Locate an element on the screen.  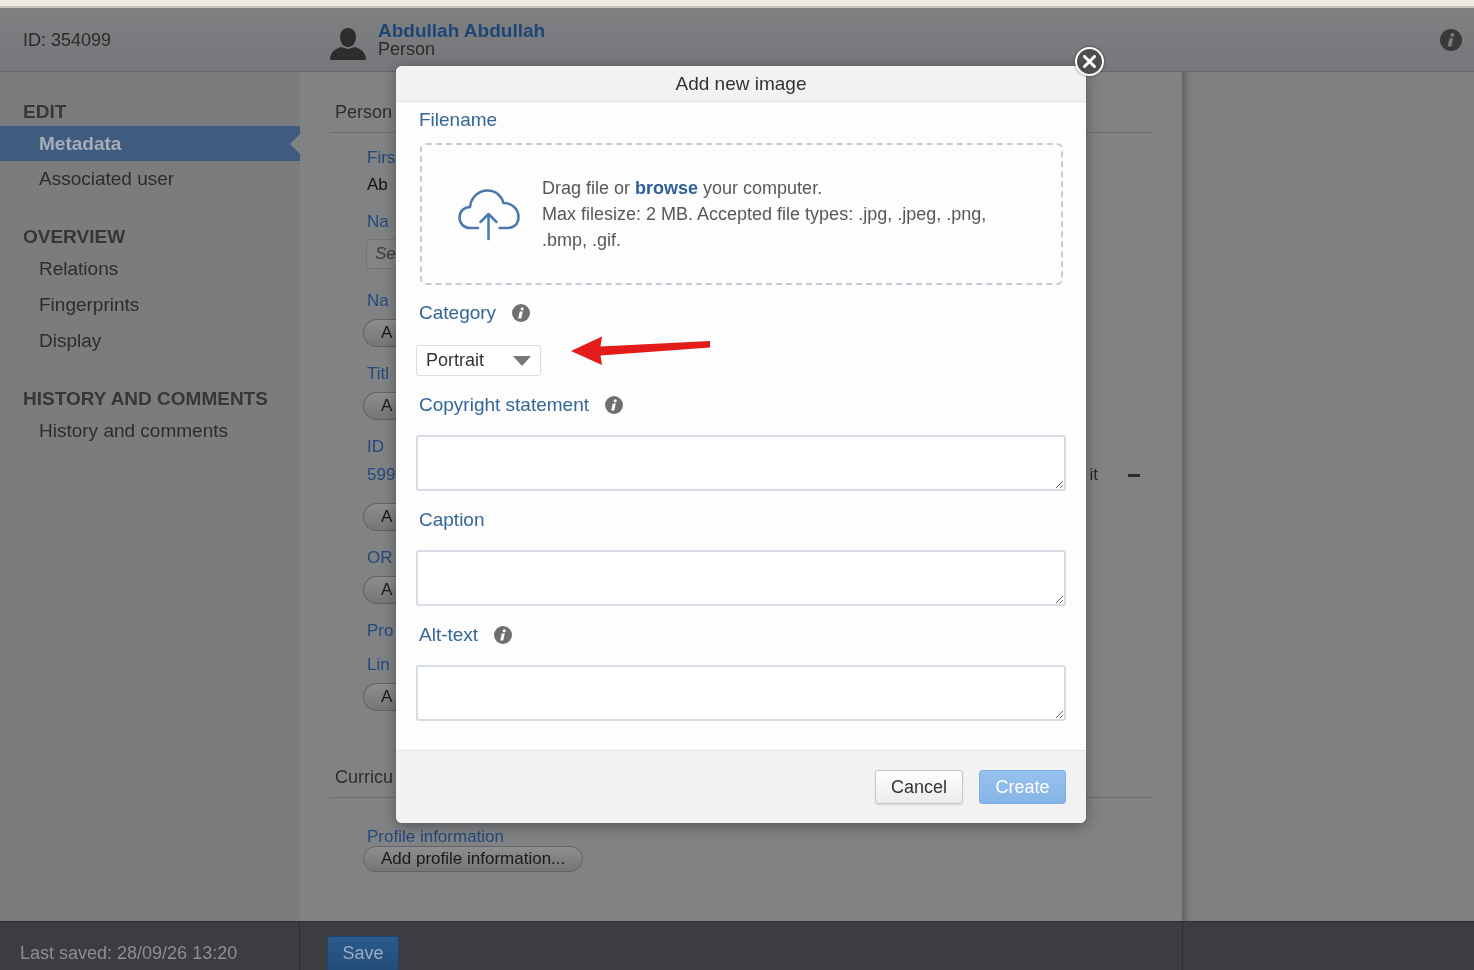
upload-instruction: Drag file or browse your computer. is located at coordinates (682, 188).